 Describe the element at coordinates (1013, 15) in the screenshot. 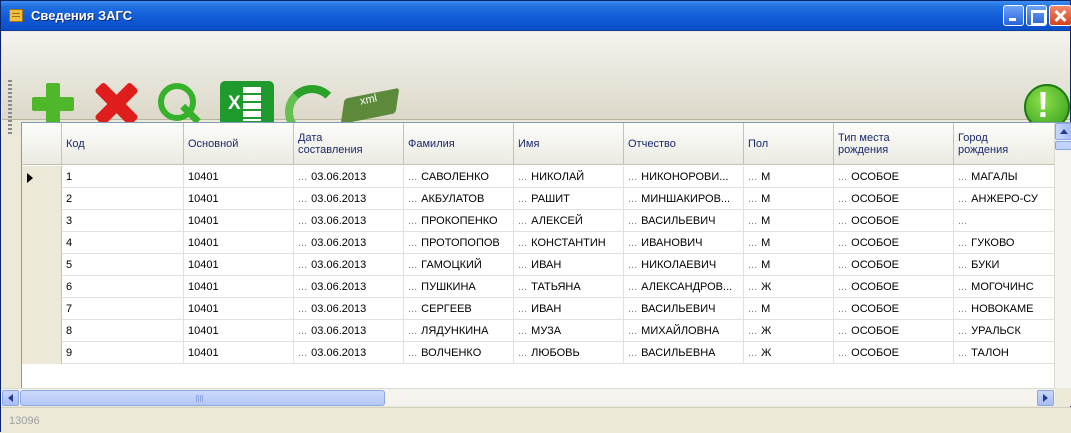

I see `minimize-button` at that location.